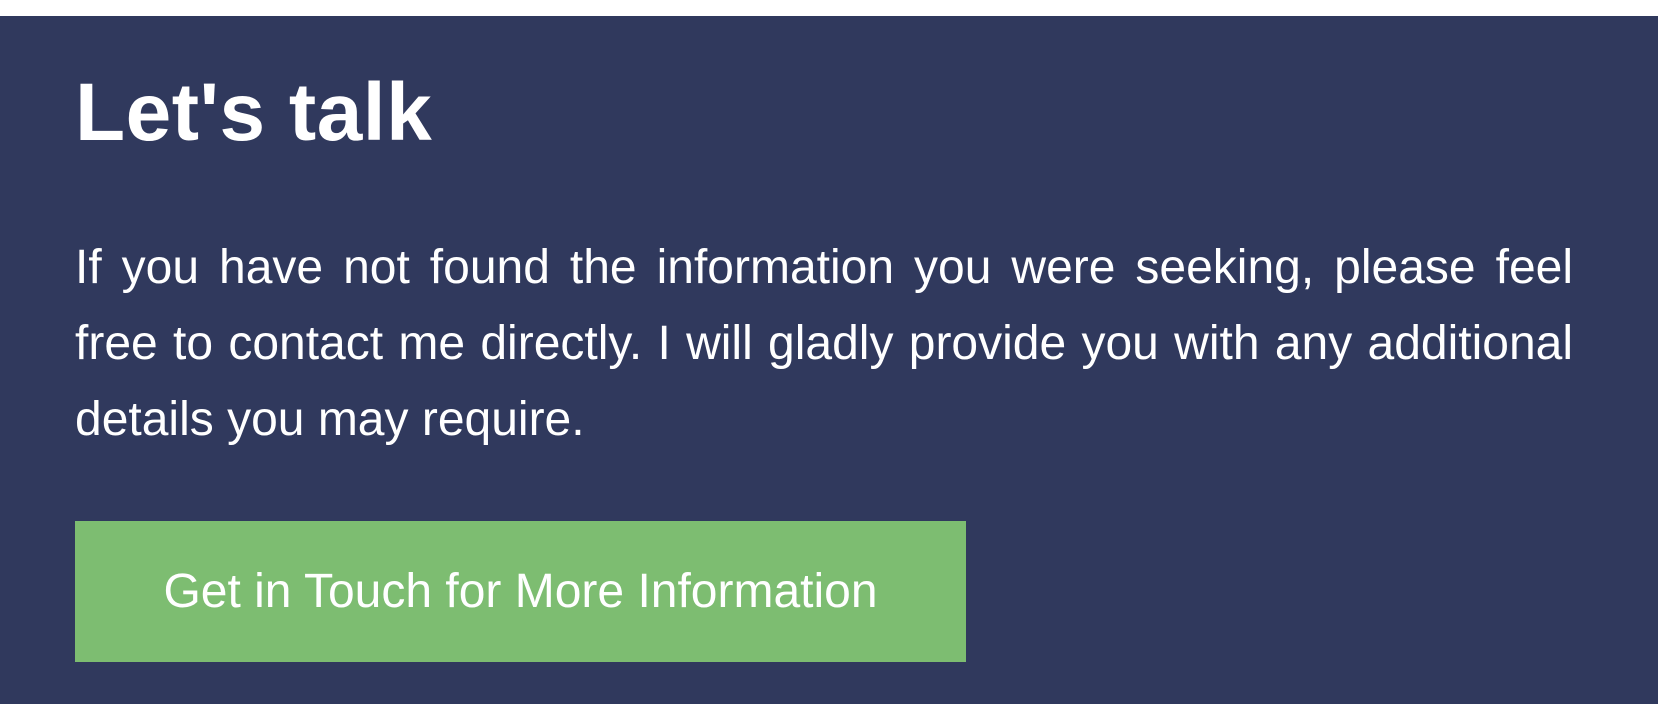 This screenshot has width=1658, height=704. Describe the element at coordinates (254, 112) in the screenshot. I see `section-heading: Let's talk` at that location.